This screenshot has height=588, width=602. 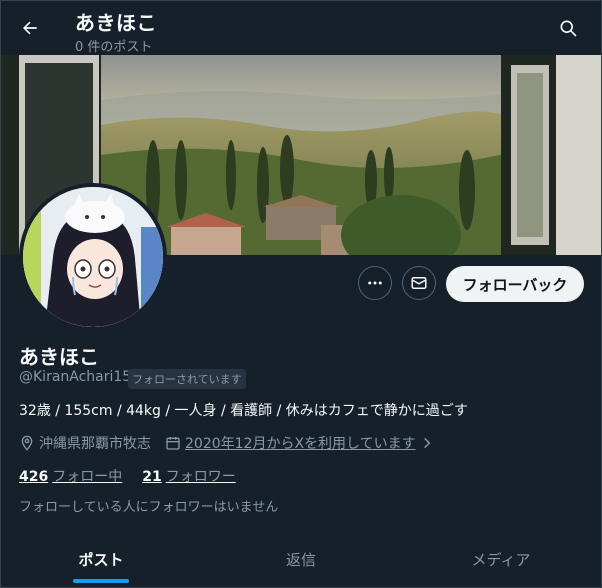 I want to click on tab-media: メディア, so click(x=501, y=559).